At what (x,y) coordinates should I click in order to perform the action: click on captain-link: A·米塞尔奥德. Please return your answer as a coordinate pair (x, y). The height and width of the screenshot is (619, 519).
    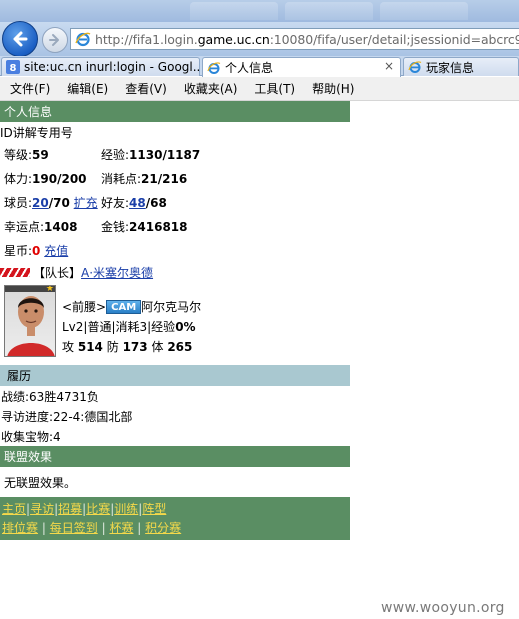
    Looking at the image, I should click on (117, 272).